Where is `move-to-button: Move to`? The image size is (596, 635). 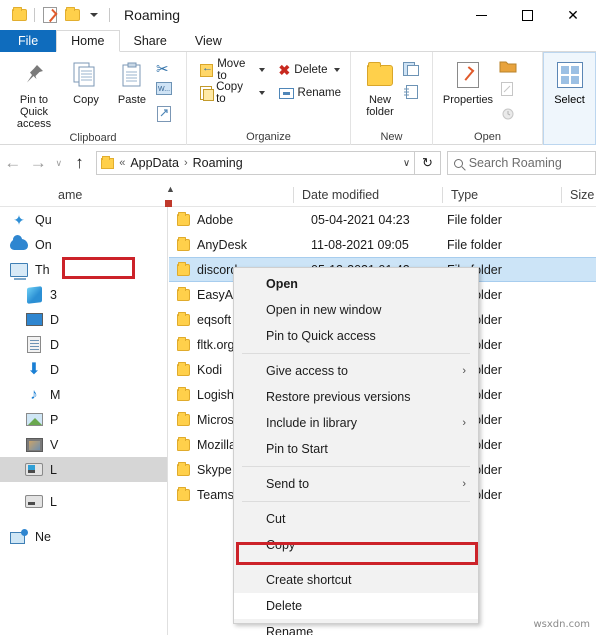 move-to-button: Move to is located at coordinates (232, 70).